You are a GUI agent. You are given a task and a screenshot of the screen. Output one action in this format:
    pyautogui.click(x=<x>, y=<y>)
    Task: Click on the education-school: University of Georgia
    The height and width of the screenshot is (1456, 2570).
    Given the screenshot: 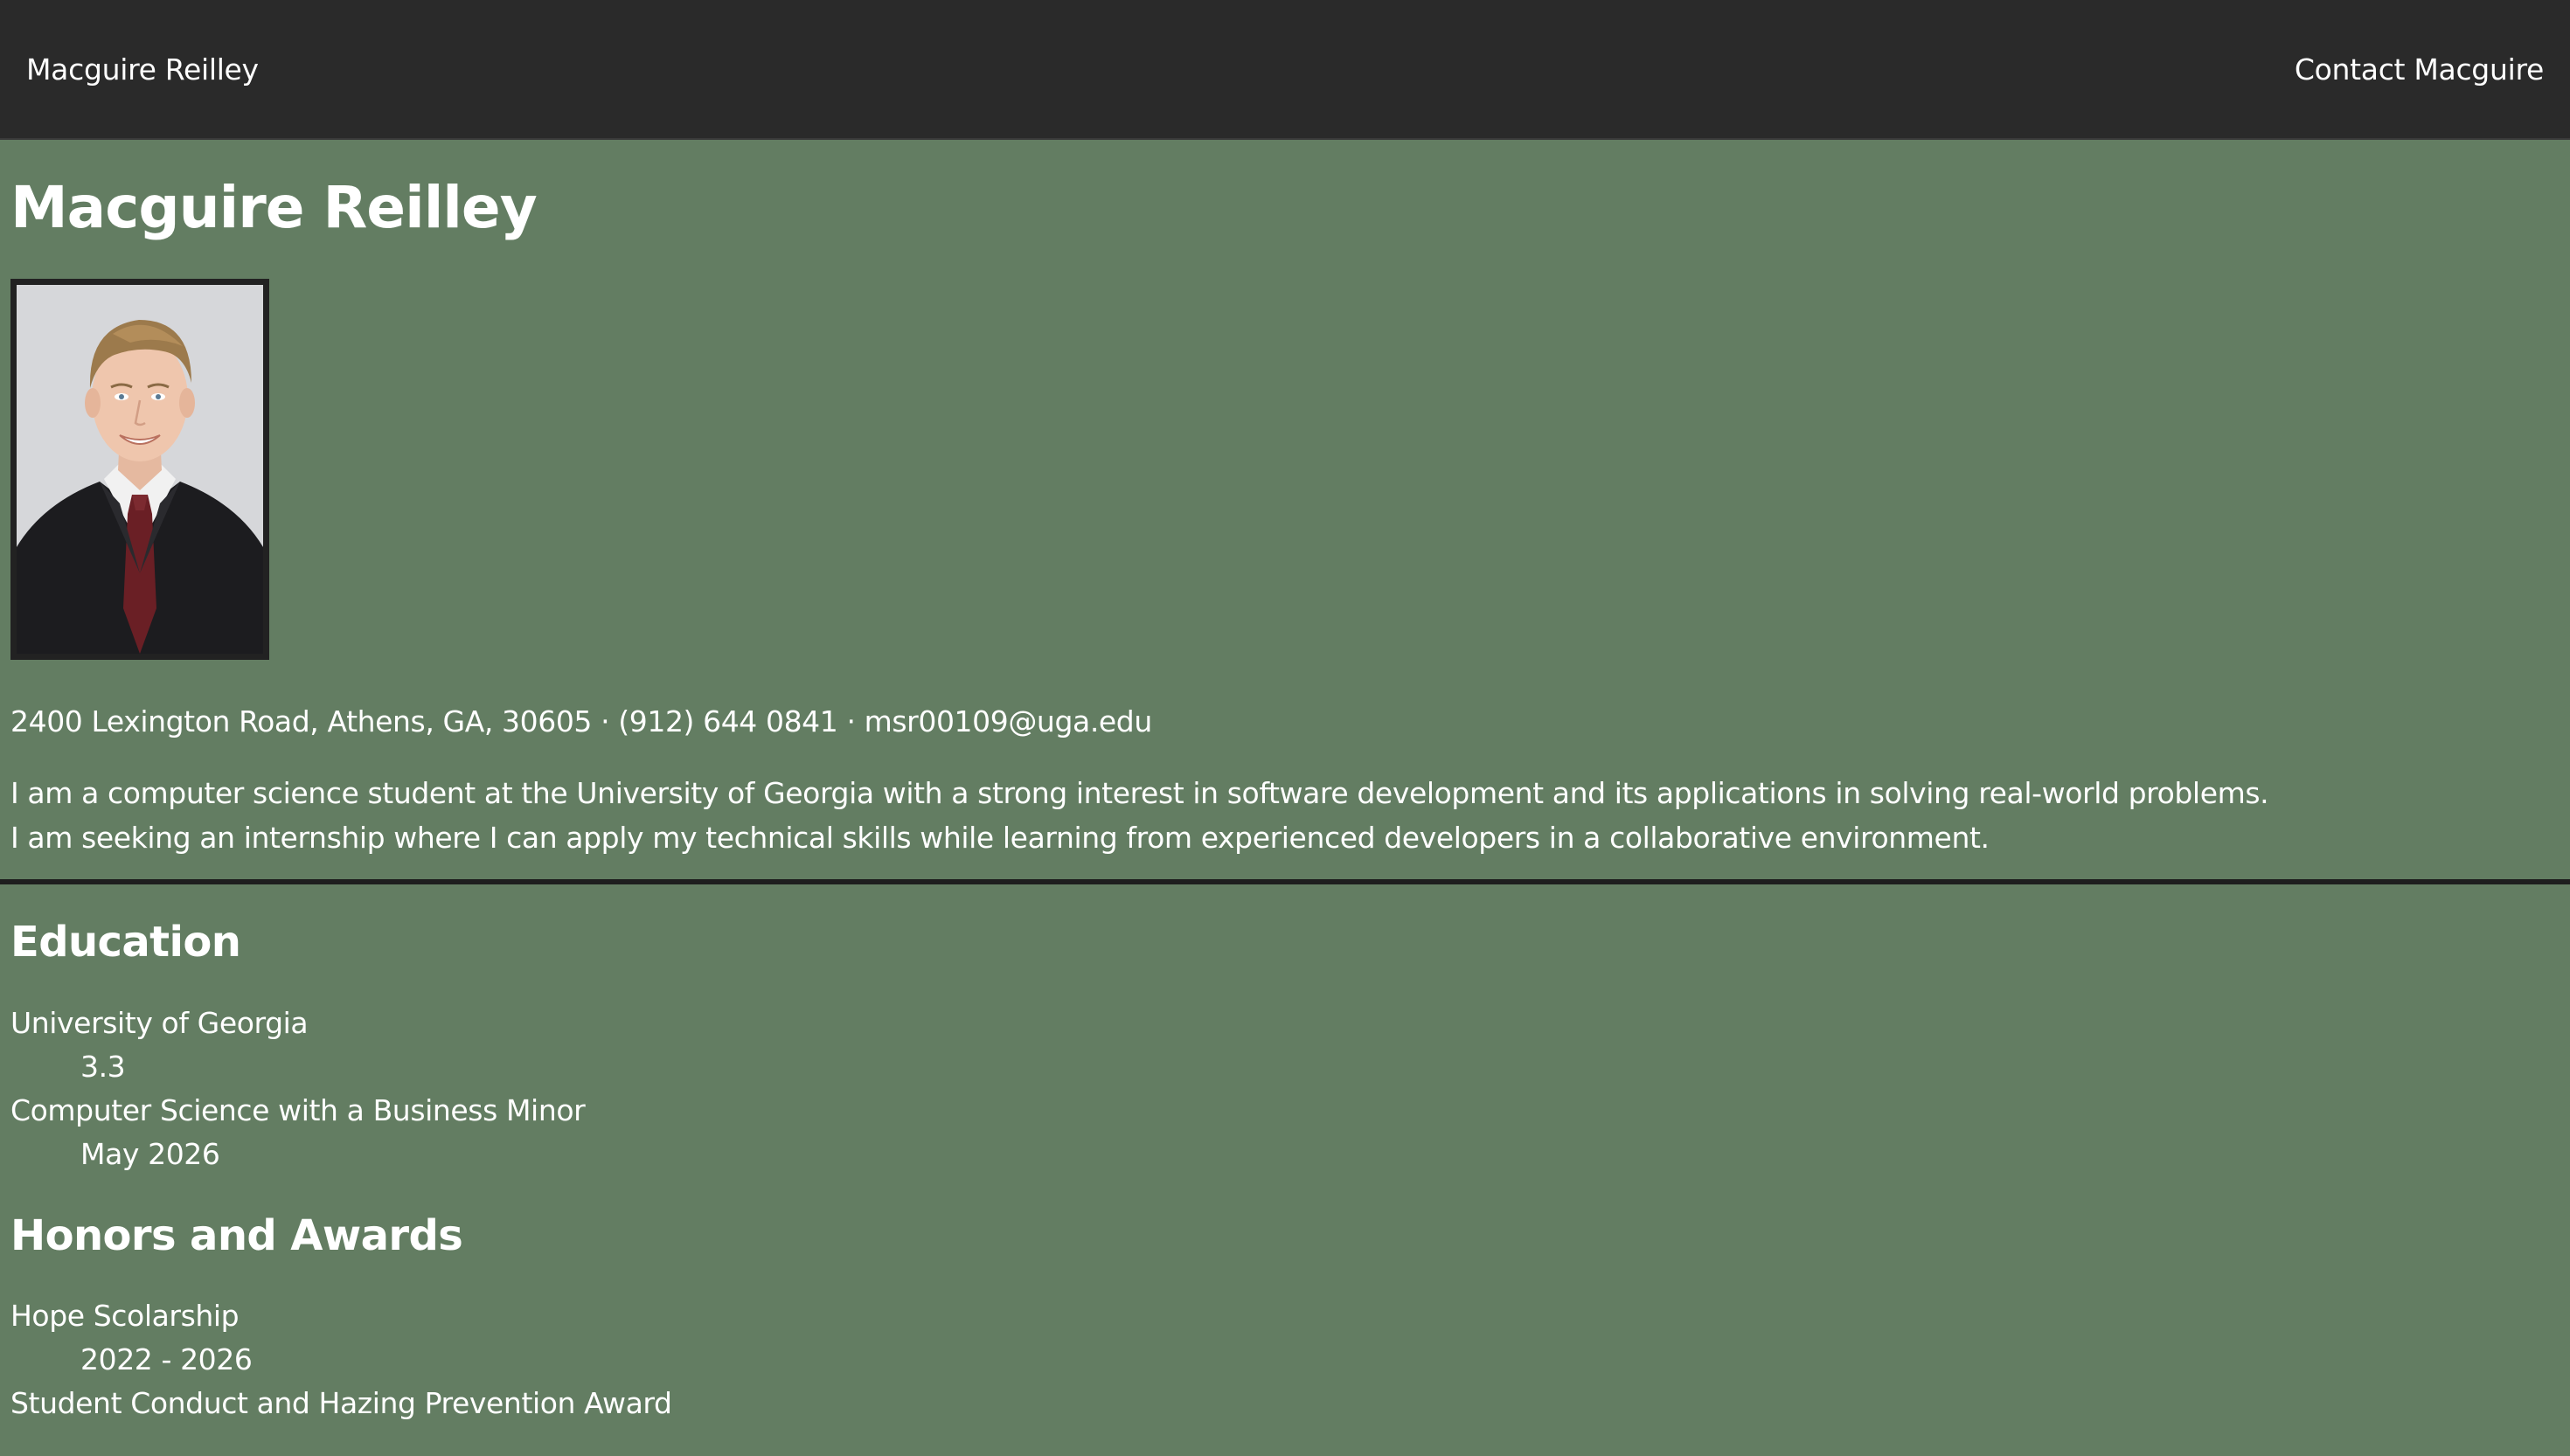 What is the action you would take?
    pyautogui.click(x=159, y=1022)
    